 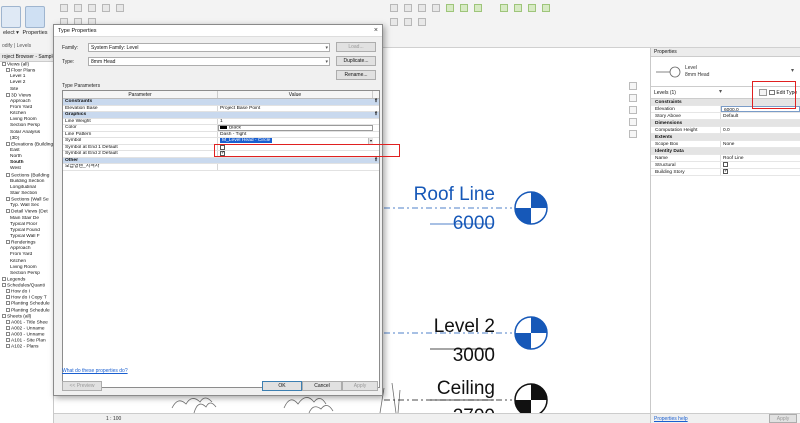 I want to click on properties-apply-button: Apply, so click(x=783, y=418).